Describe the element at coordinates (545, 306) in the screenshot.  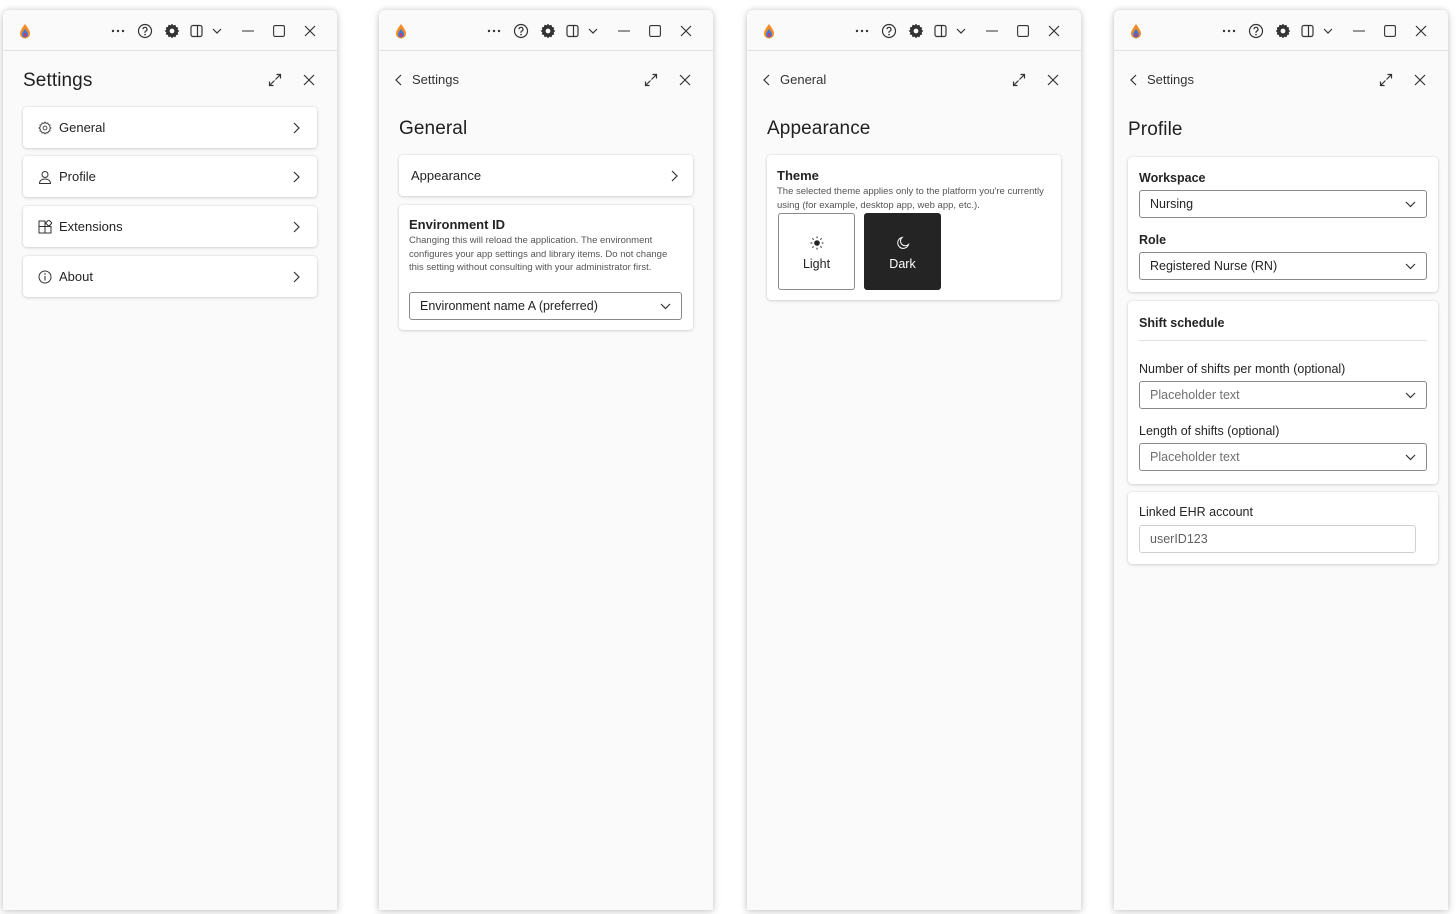
I see `environment-select: Environment name A (preferred)` at that location.